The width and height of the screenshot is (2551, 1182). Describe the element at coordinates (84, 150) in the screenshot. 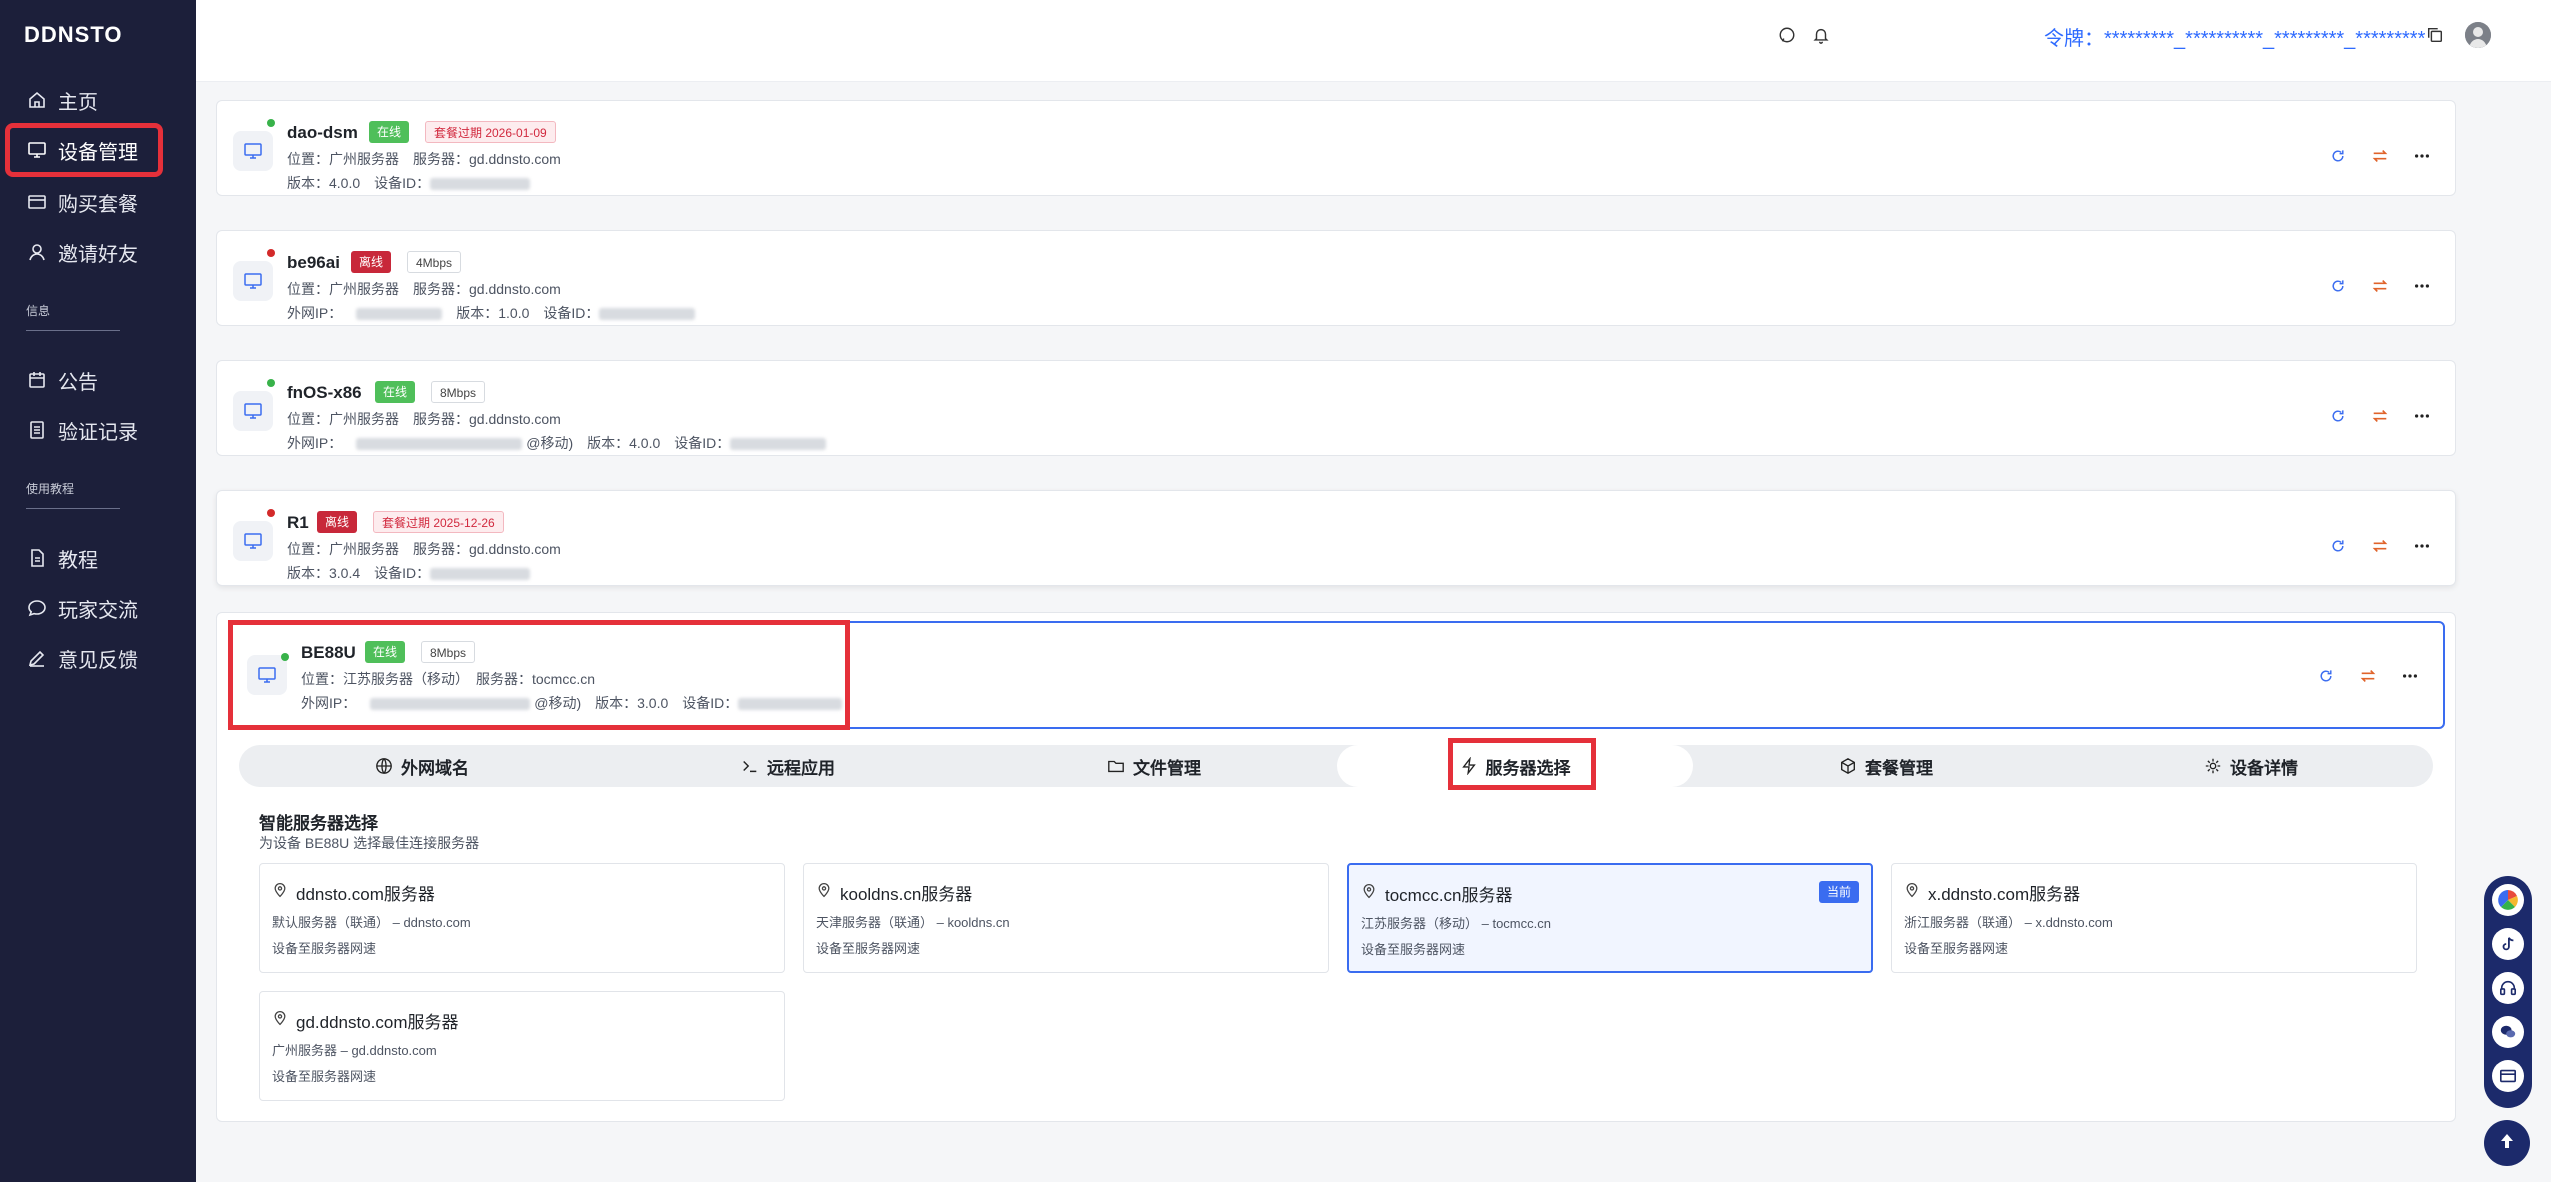

I see `sidebar-item-devices: 设备管理` at that location.